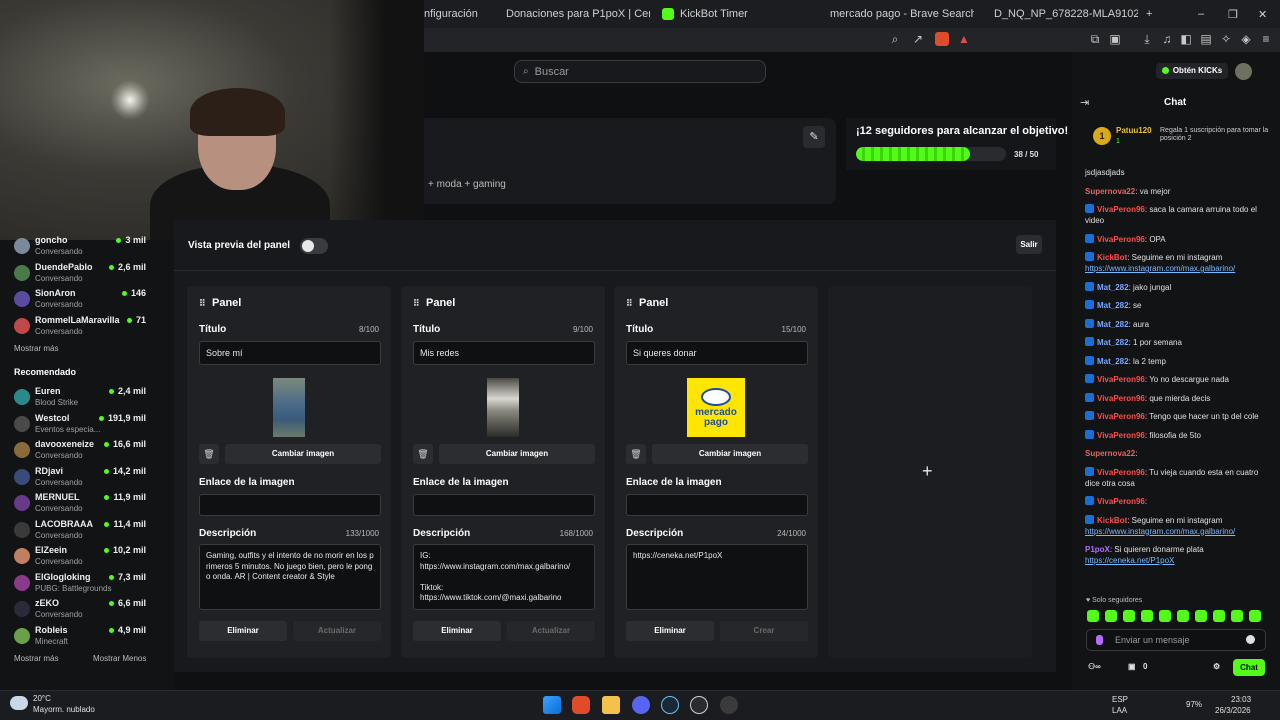 The height and width of the screenshot is (720, 1280). What do you see at coordinates (1132, 666) in the screenshot?
I see `gift-icon: ▣` at bounding box center [1132, 666].